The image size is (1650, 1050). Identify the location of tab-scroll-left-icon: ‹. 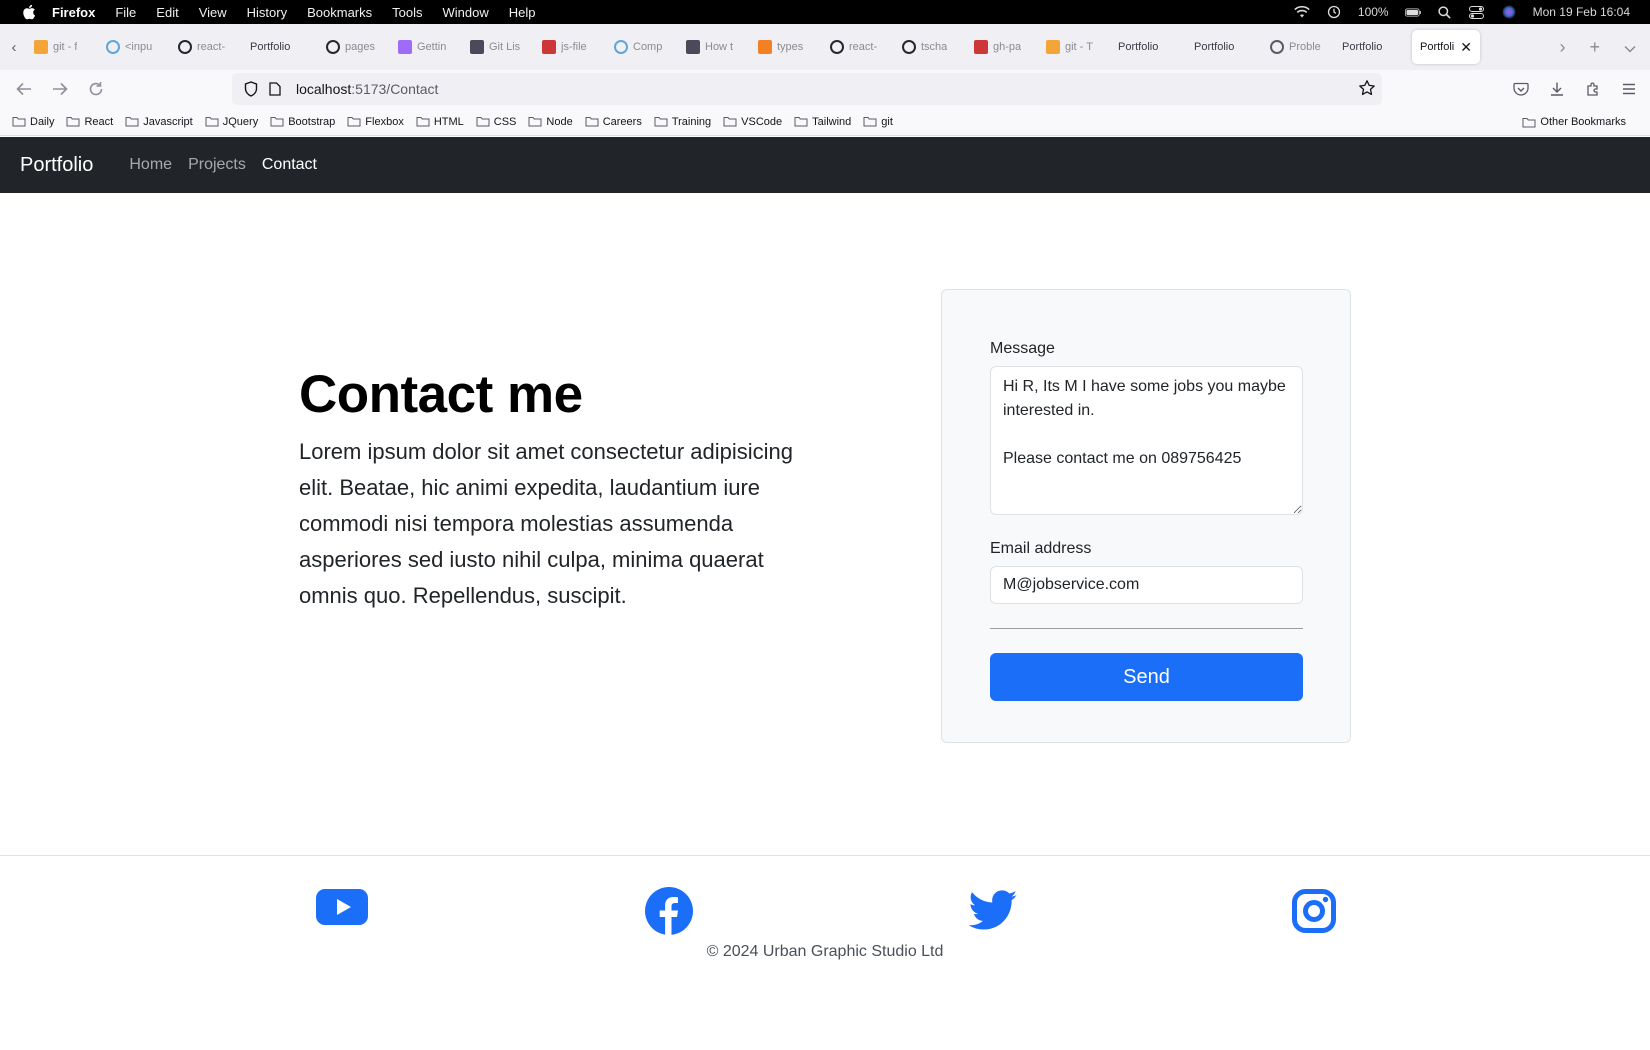
(14, 47).